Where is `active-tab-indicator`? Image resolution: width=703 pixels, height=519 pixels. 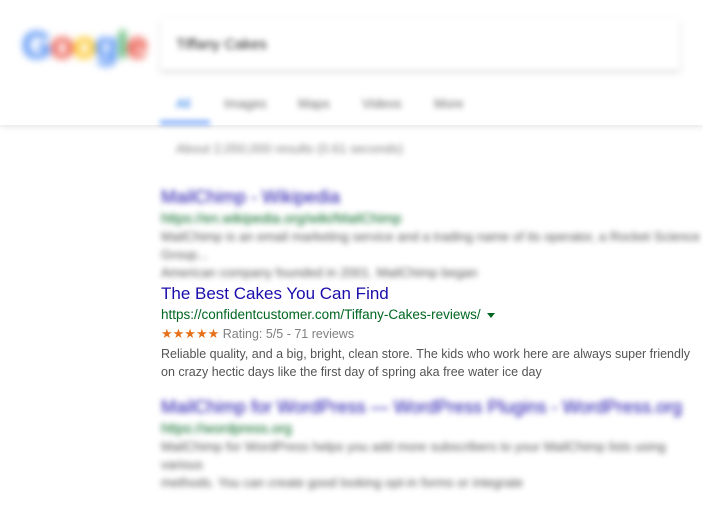
active-tab-indicator is located at coordinates (185, 122).